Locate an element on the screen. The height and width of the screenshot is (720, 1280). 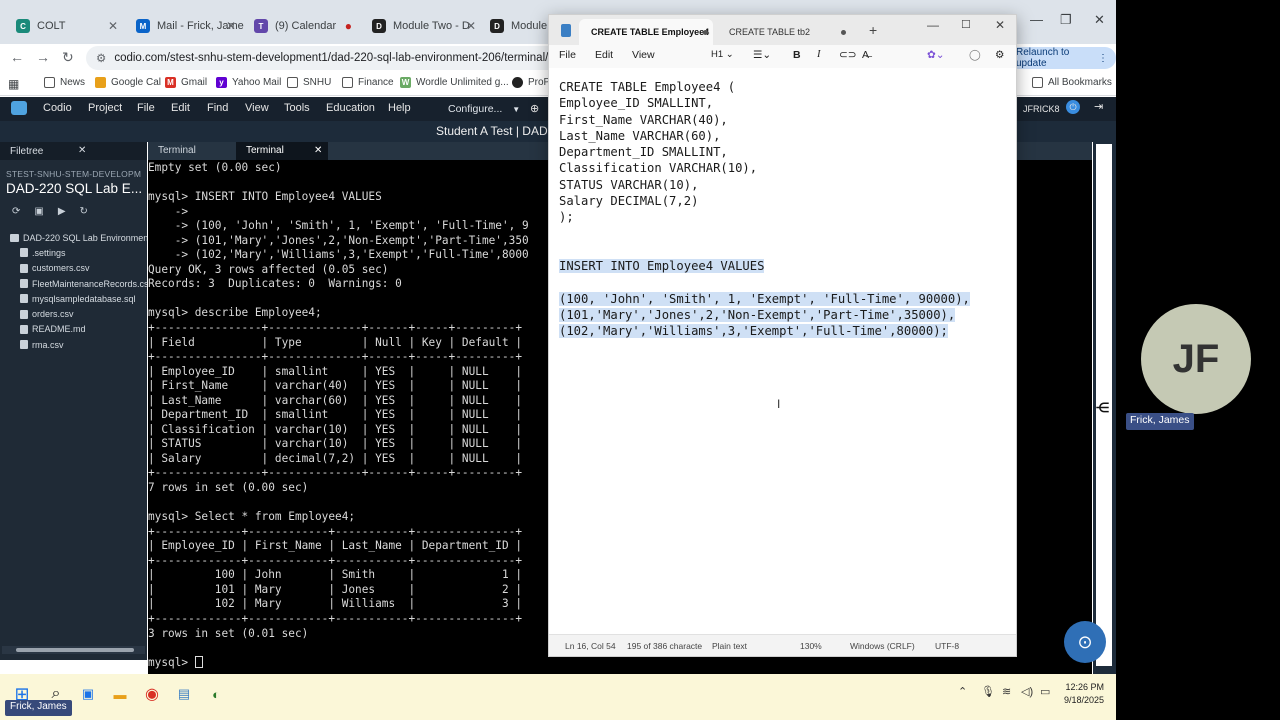
tab-terminal-1: Terminal is located at coordinates (192, 151).